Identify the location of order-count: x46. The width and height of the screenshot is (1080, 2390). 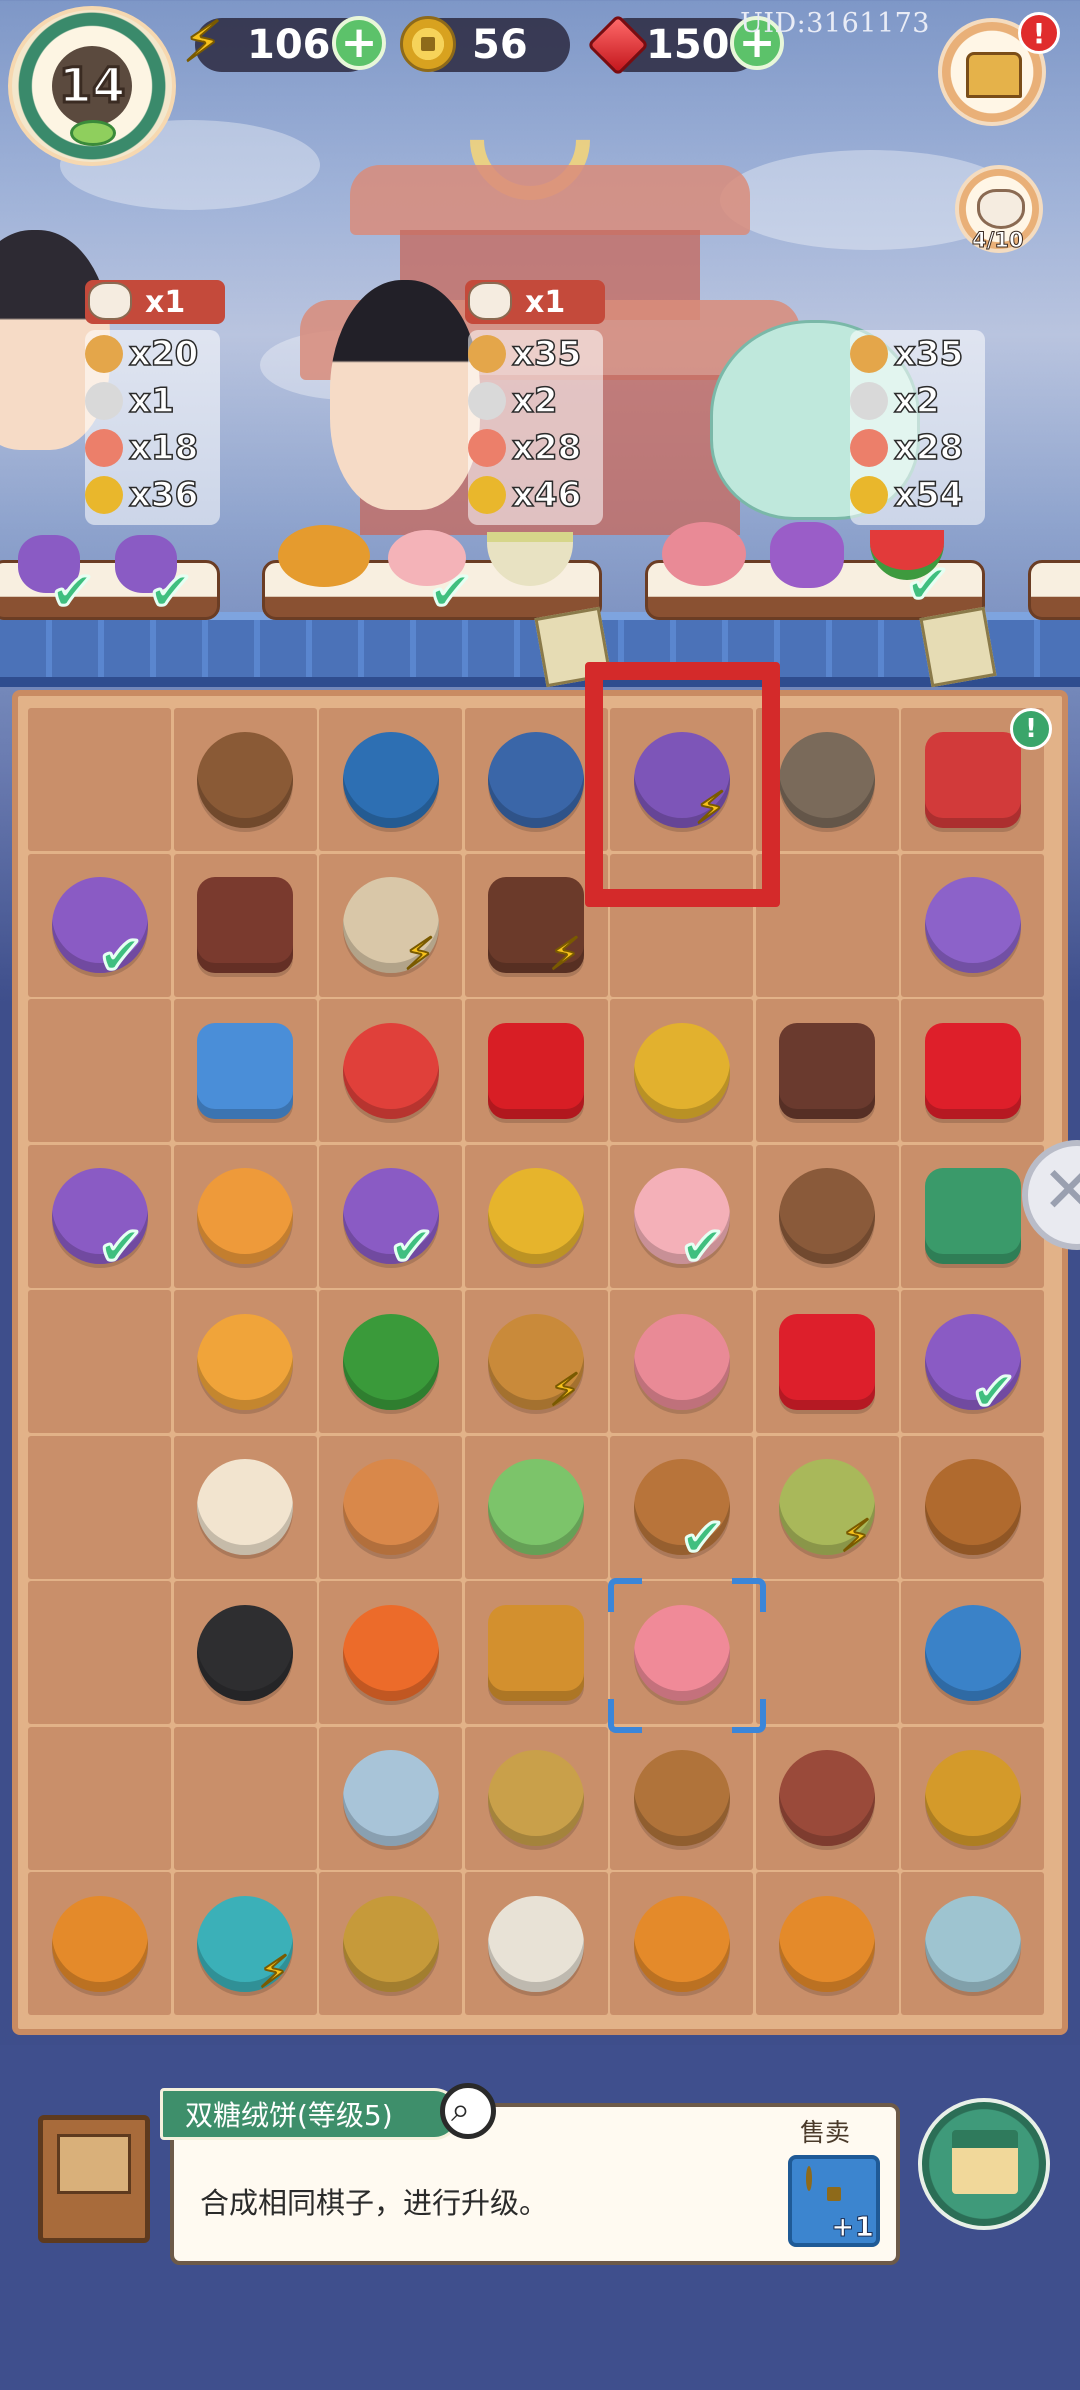
(546, 495).